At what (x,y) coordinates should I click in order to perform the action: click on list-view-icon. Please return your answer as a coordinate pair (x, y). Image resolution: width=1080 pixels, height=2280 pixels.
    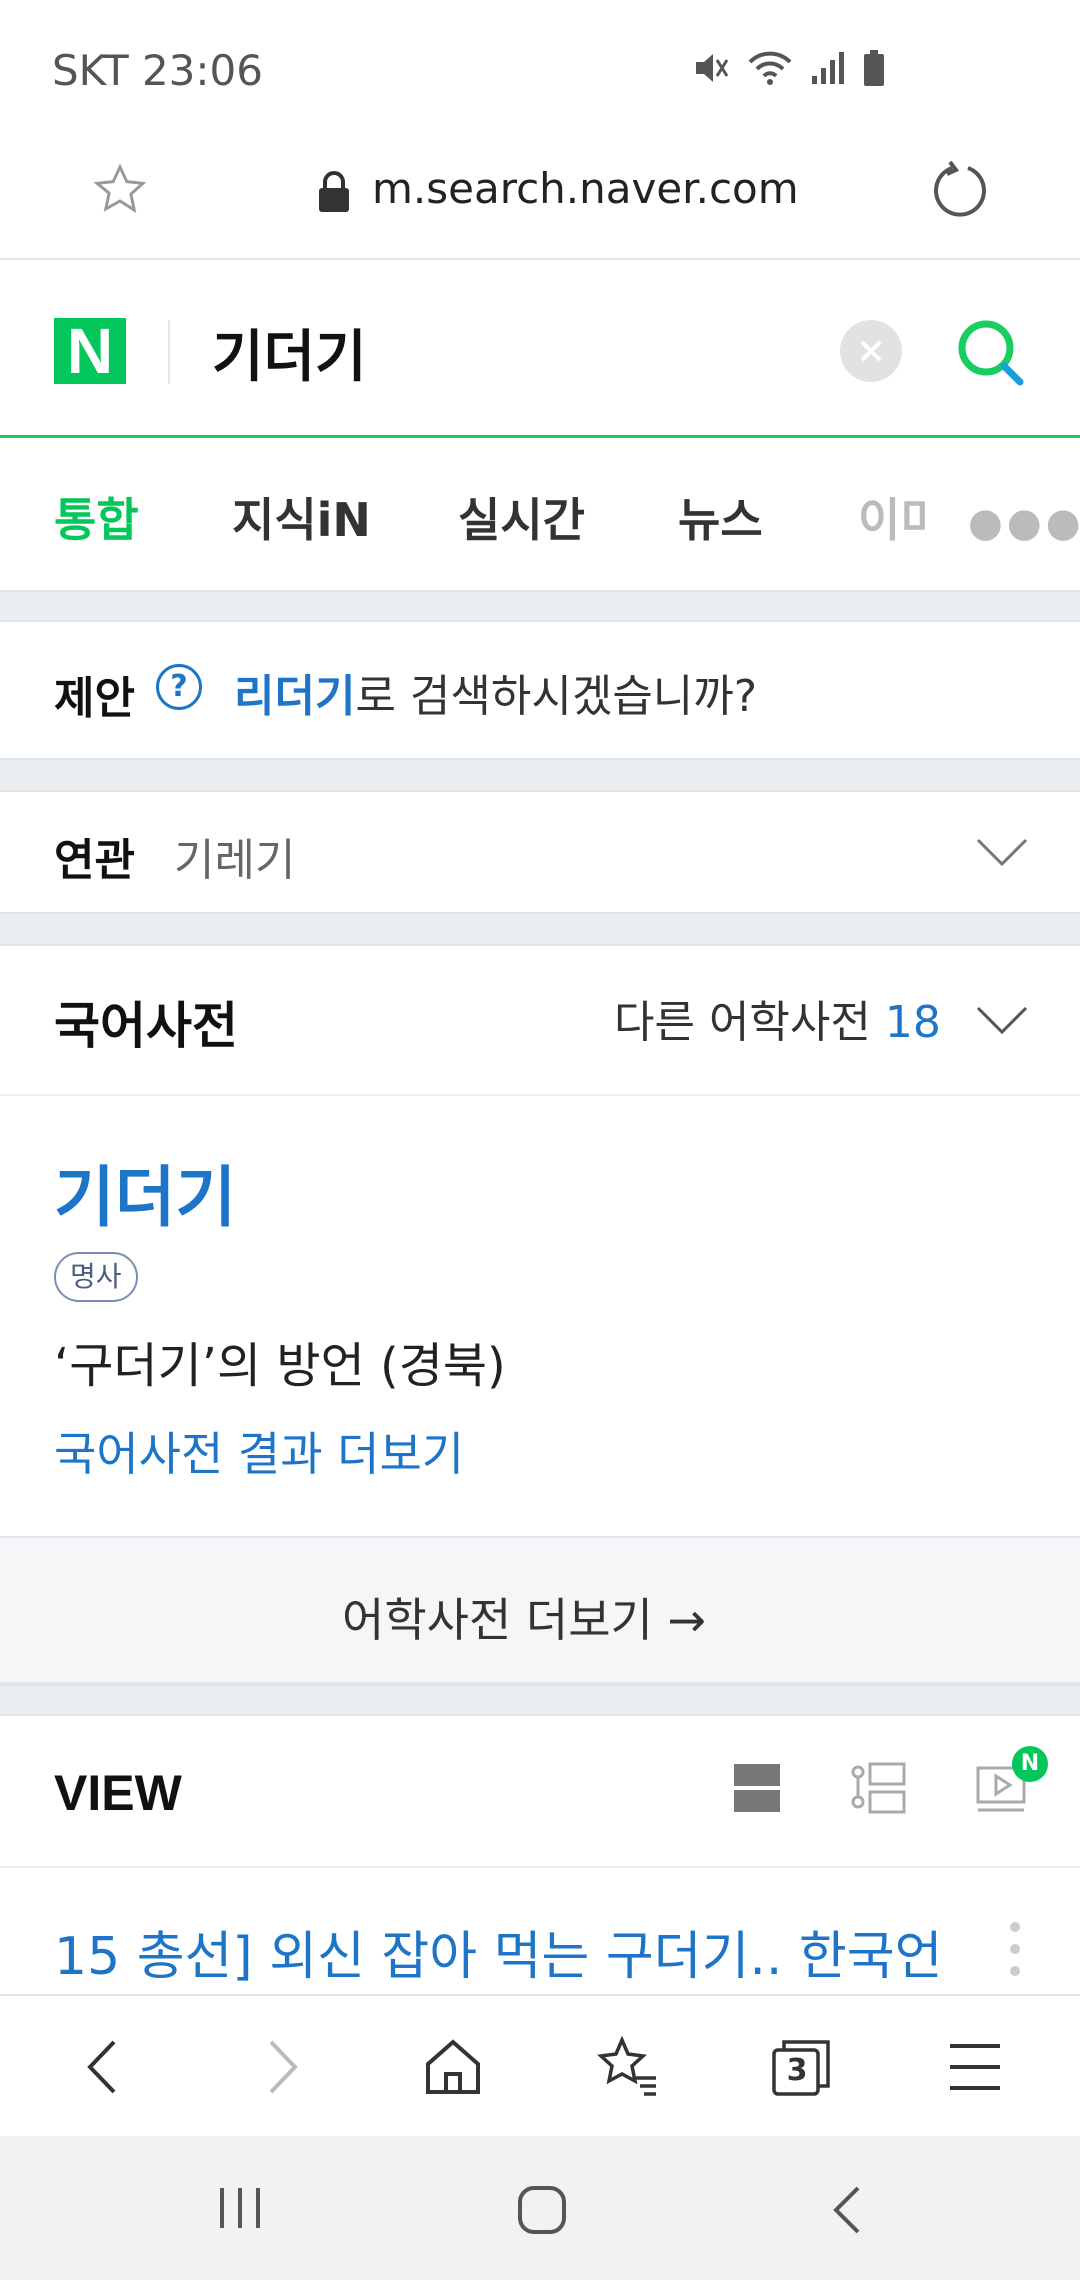
    Looking at the image, I should click on (757, 1790).